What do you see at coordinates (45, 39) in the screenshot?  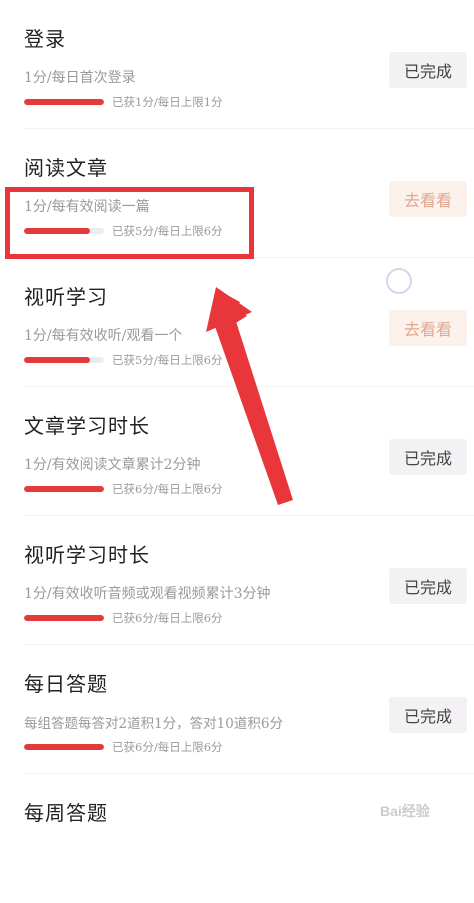 I see `task-title: 登录` at bounding box center [45, 39].